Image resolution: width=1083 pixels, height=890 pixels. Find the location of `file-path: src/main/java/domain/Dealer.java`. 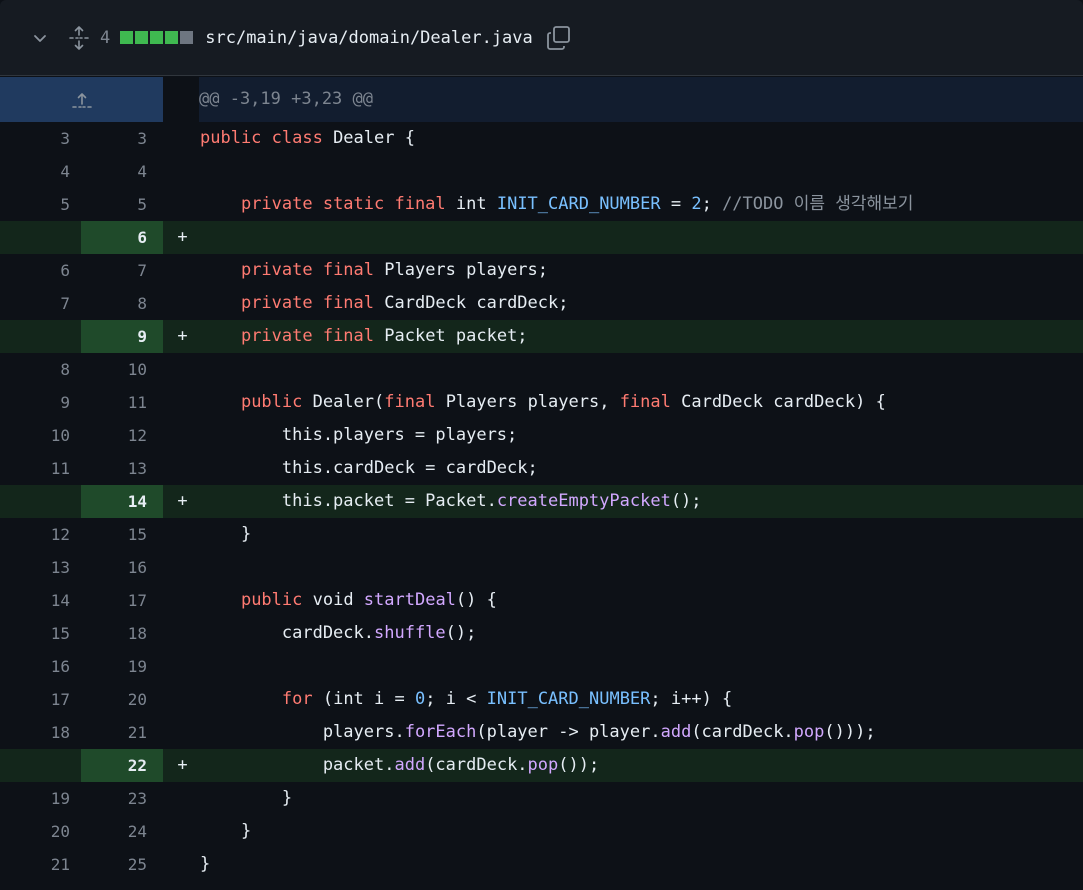

file-path: src/main/java/domain/Dealer.java is located at coordinates (369, 38).